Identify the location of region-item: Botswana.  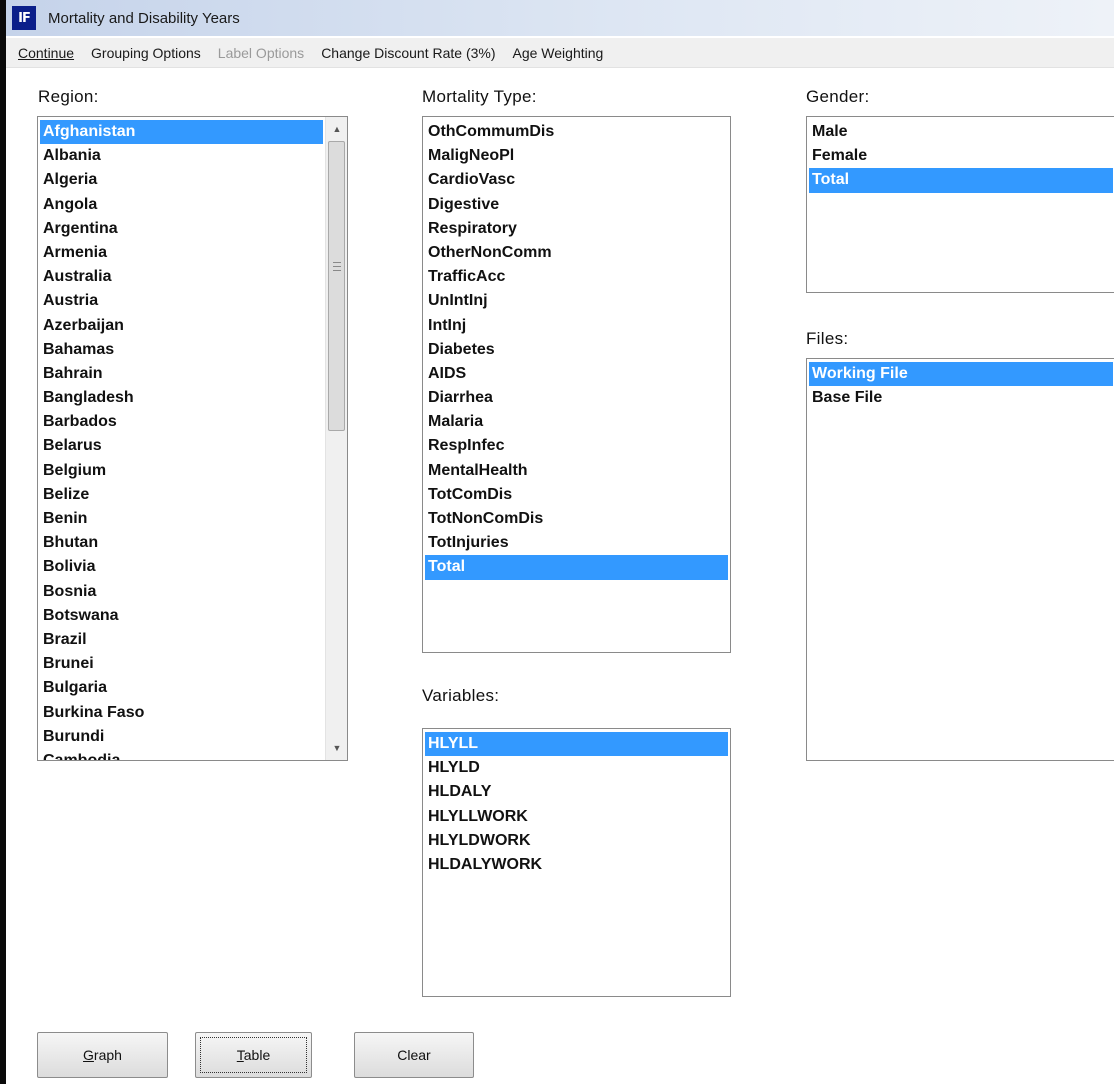
(181, 616).